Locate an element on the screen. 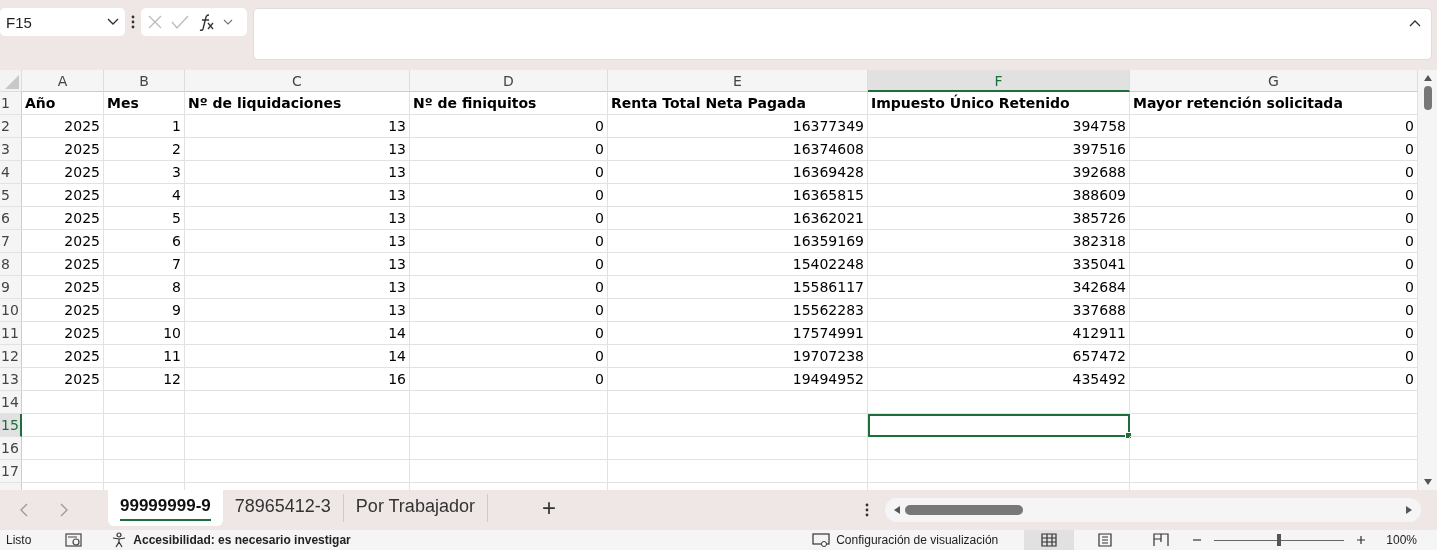 The width and height of the screenshot is (1437, 550). row-header: 6 is located at coordinates (11, 218).